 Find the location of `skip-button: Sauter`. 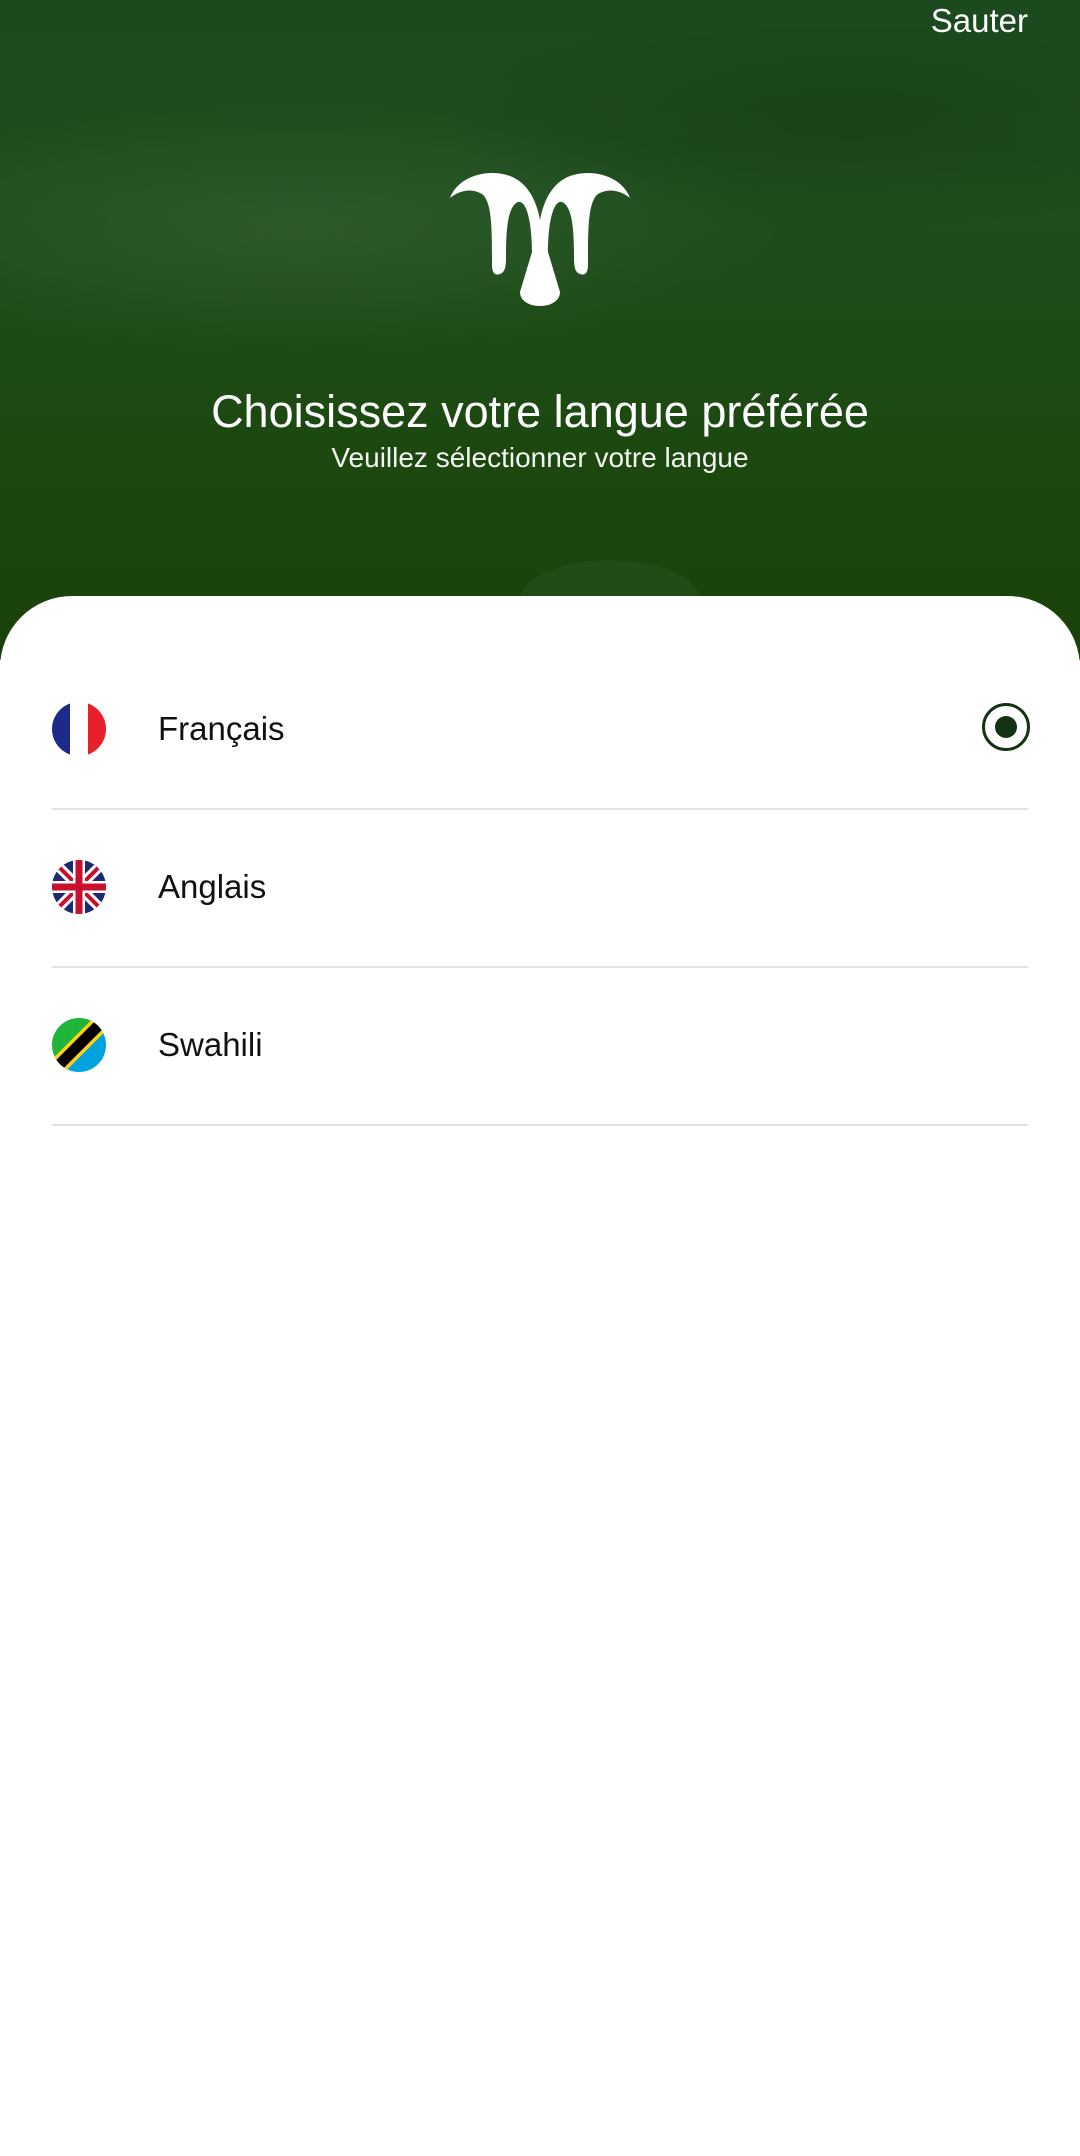

skip-button: Sauter is located at coordinates (979, 21).